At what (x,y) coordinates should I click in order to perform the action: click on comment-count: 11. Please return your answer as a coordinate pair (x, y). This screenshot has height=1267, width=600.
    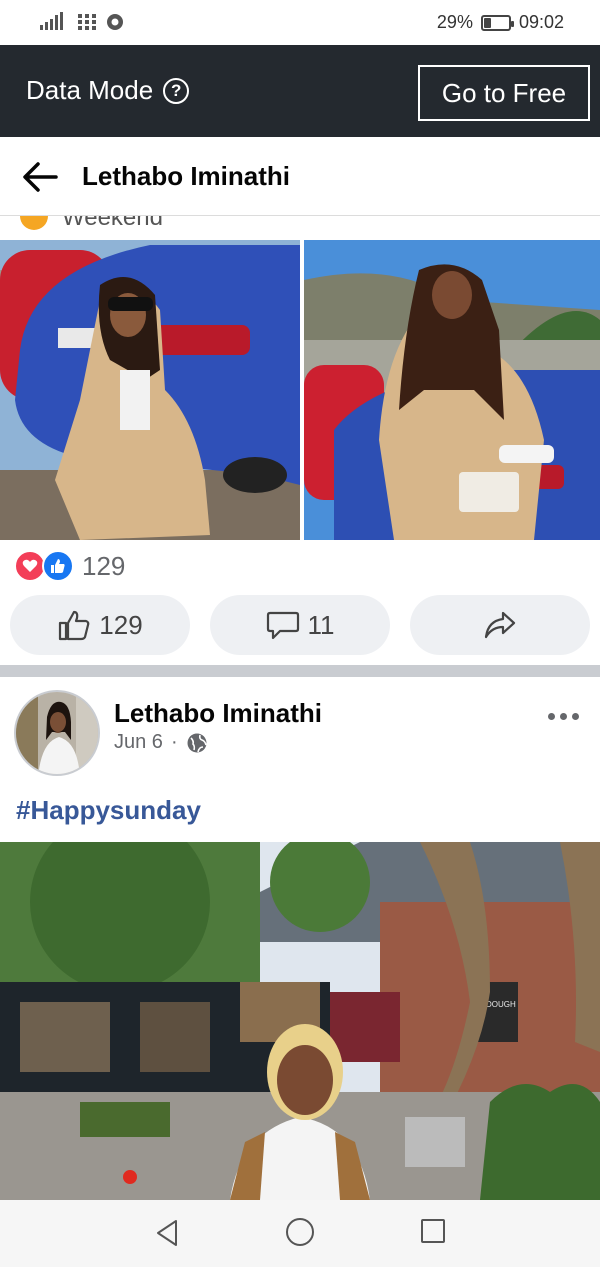
    Looking at the image, I should click on (321, 624).